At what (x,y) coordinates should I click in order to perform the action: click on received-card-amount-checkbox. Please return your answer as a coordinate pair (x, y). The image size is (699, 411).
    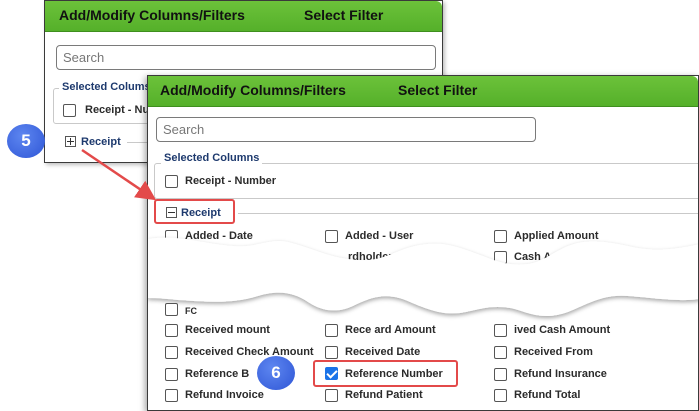
    Looking at the image, I should click on (331, 330).